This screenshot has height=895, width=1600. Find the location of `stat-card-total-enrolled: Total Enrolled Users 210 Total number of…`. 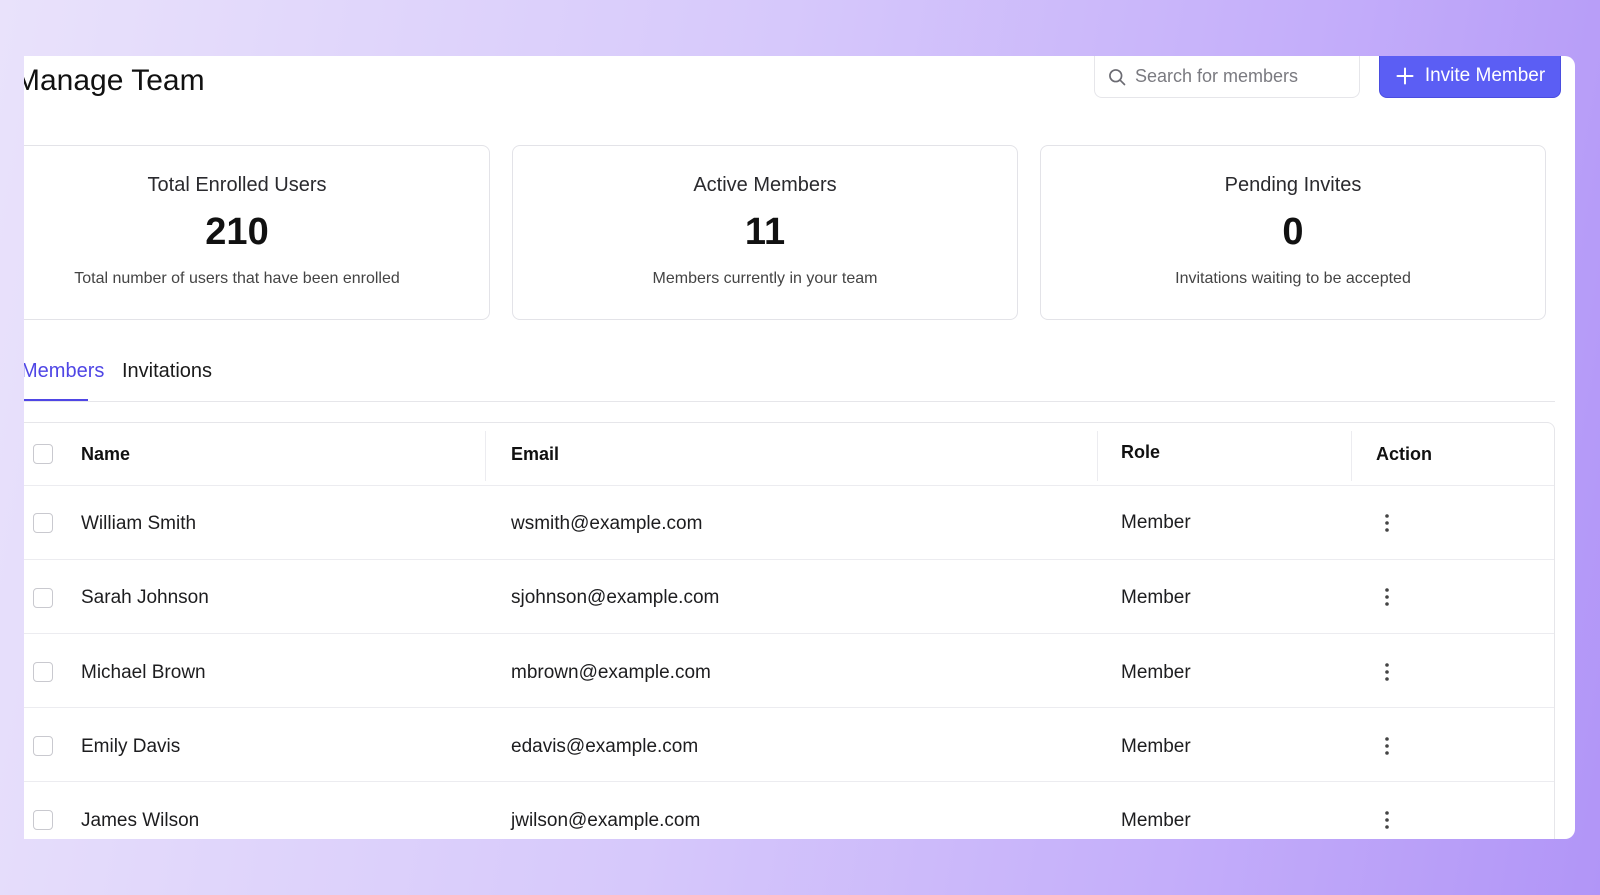

stat-card-total-enrolled: Total Enrolled Users 210 Total number of… is located at coordinates (257, 232).